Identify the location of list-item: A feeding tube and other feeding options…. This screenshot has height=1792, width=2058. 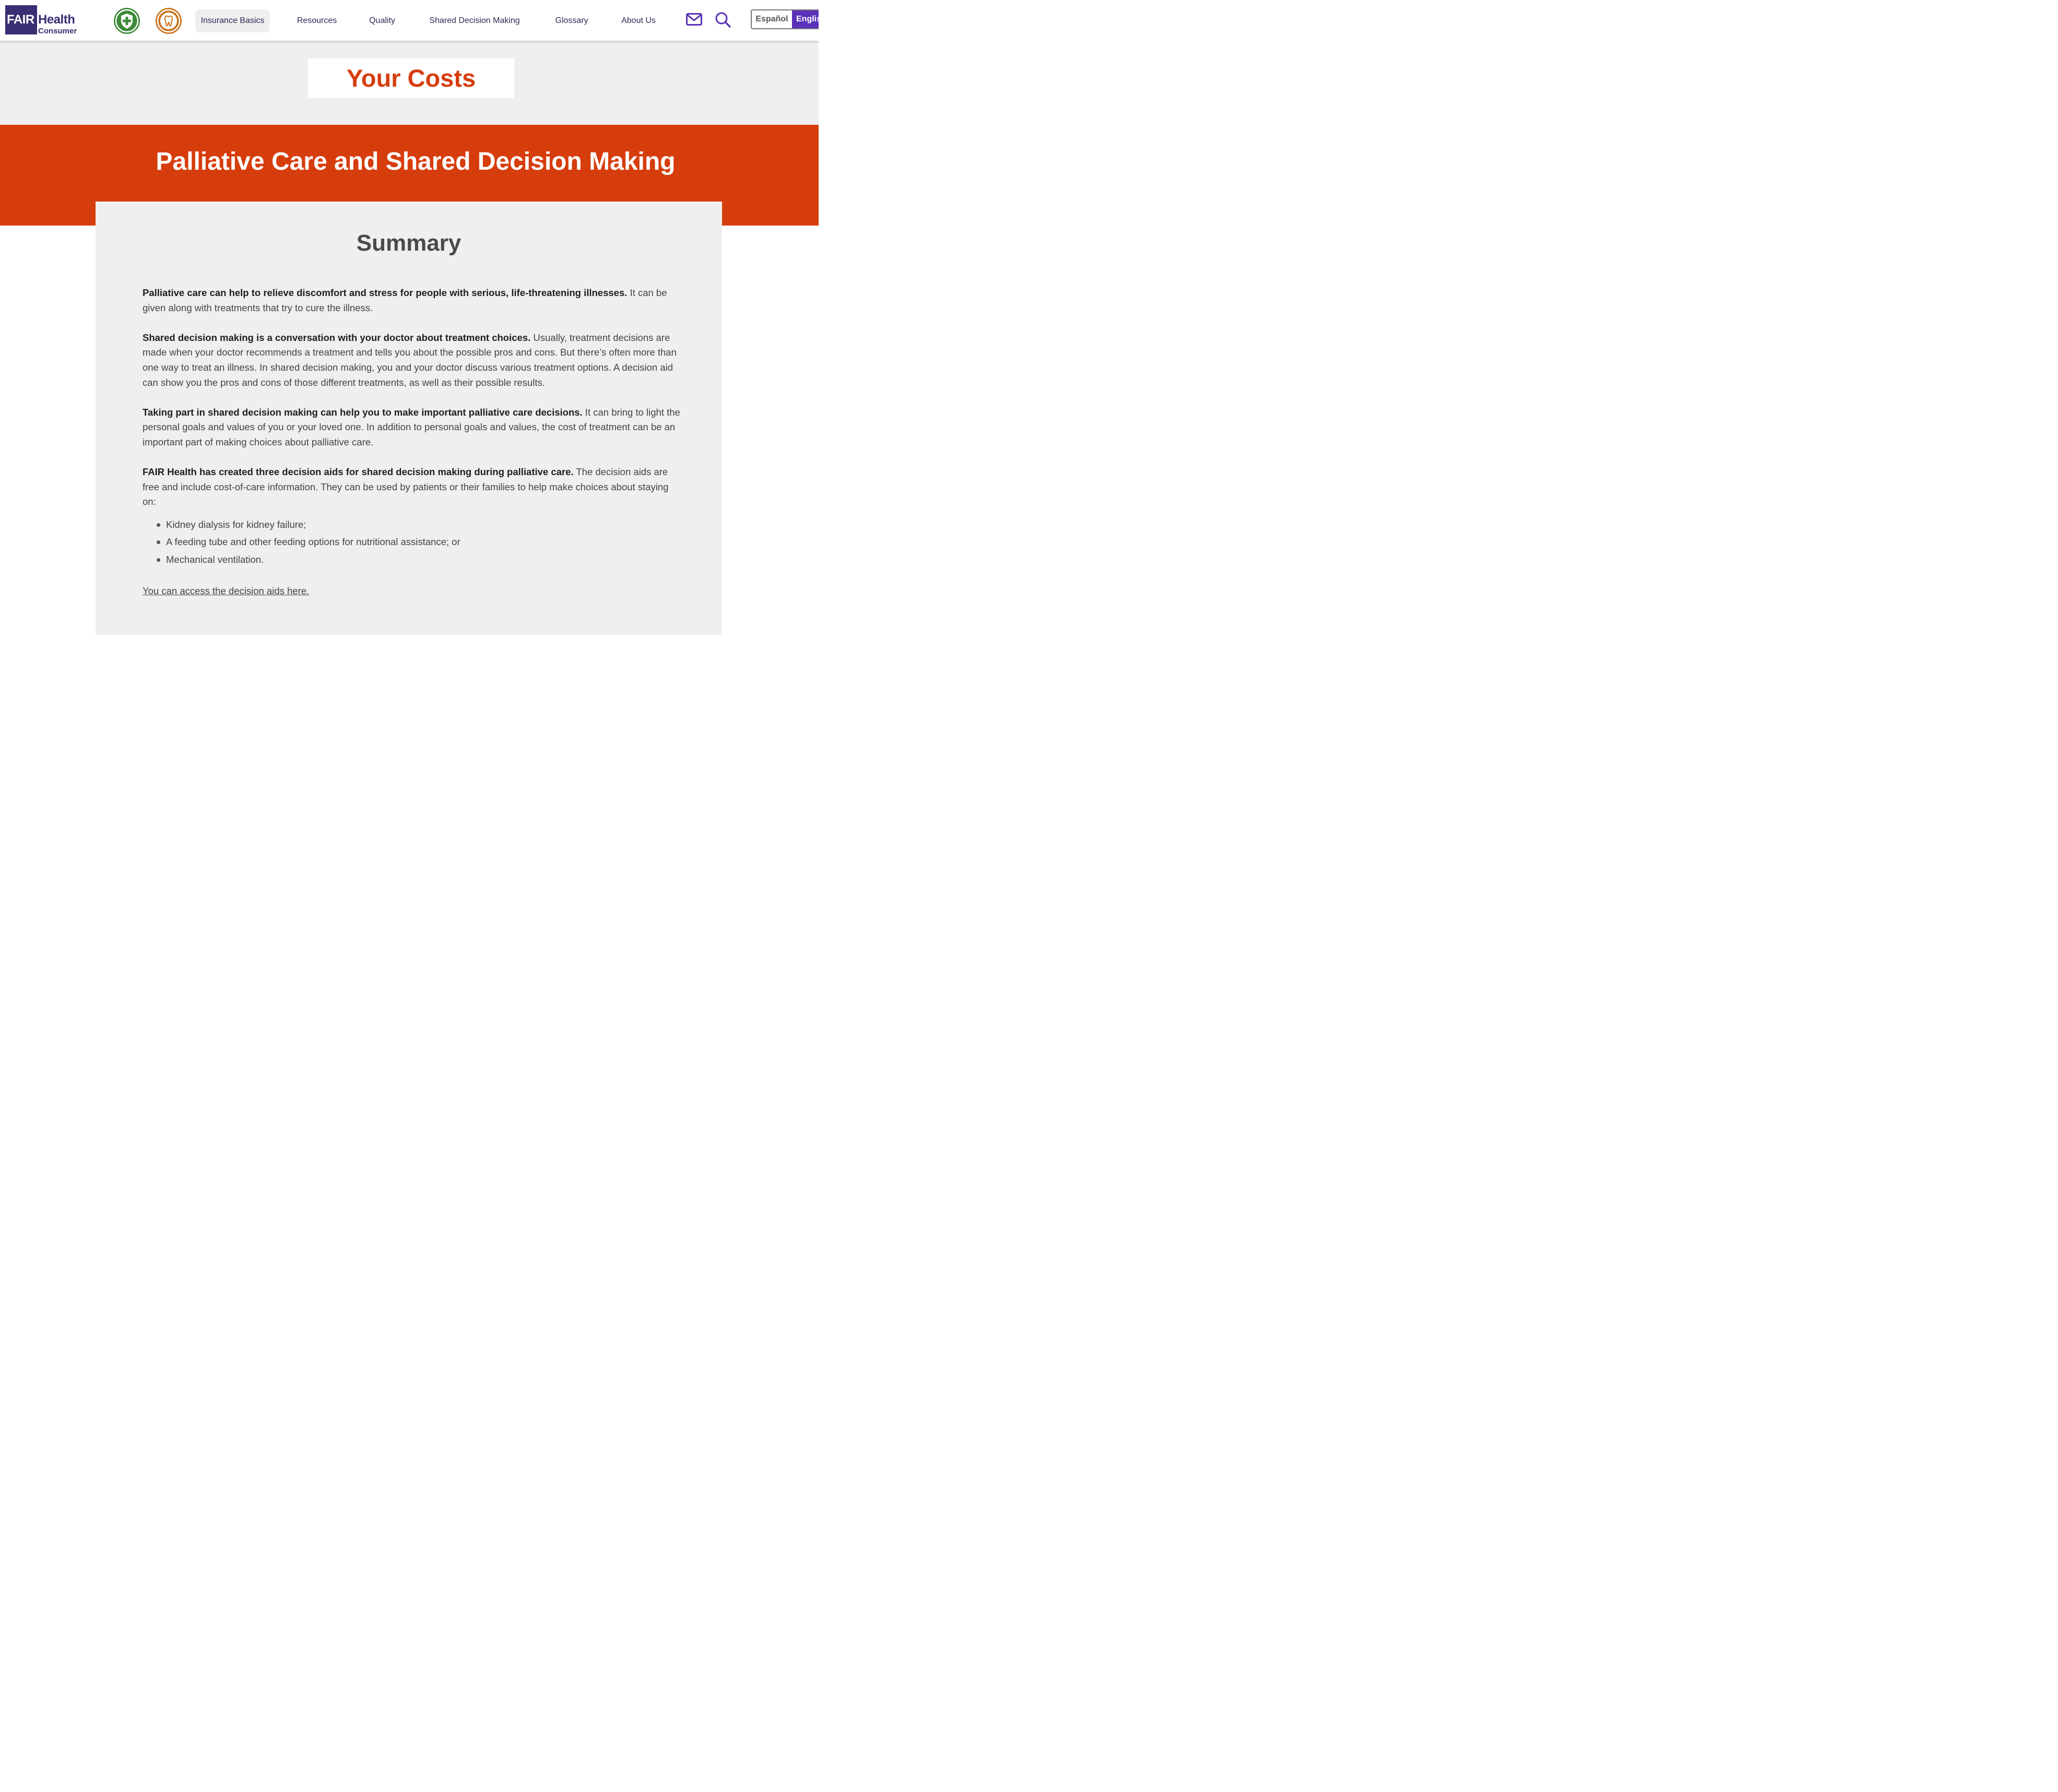
(411, 542).